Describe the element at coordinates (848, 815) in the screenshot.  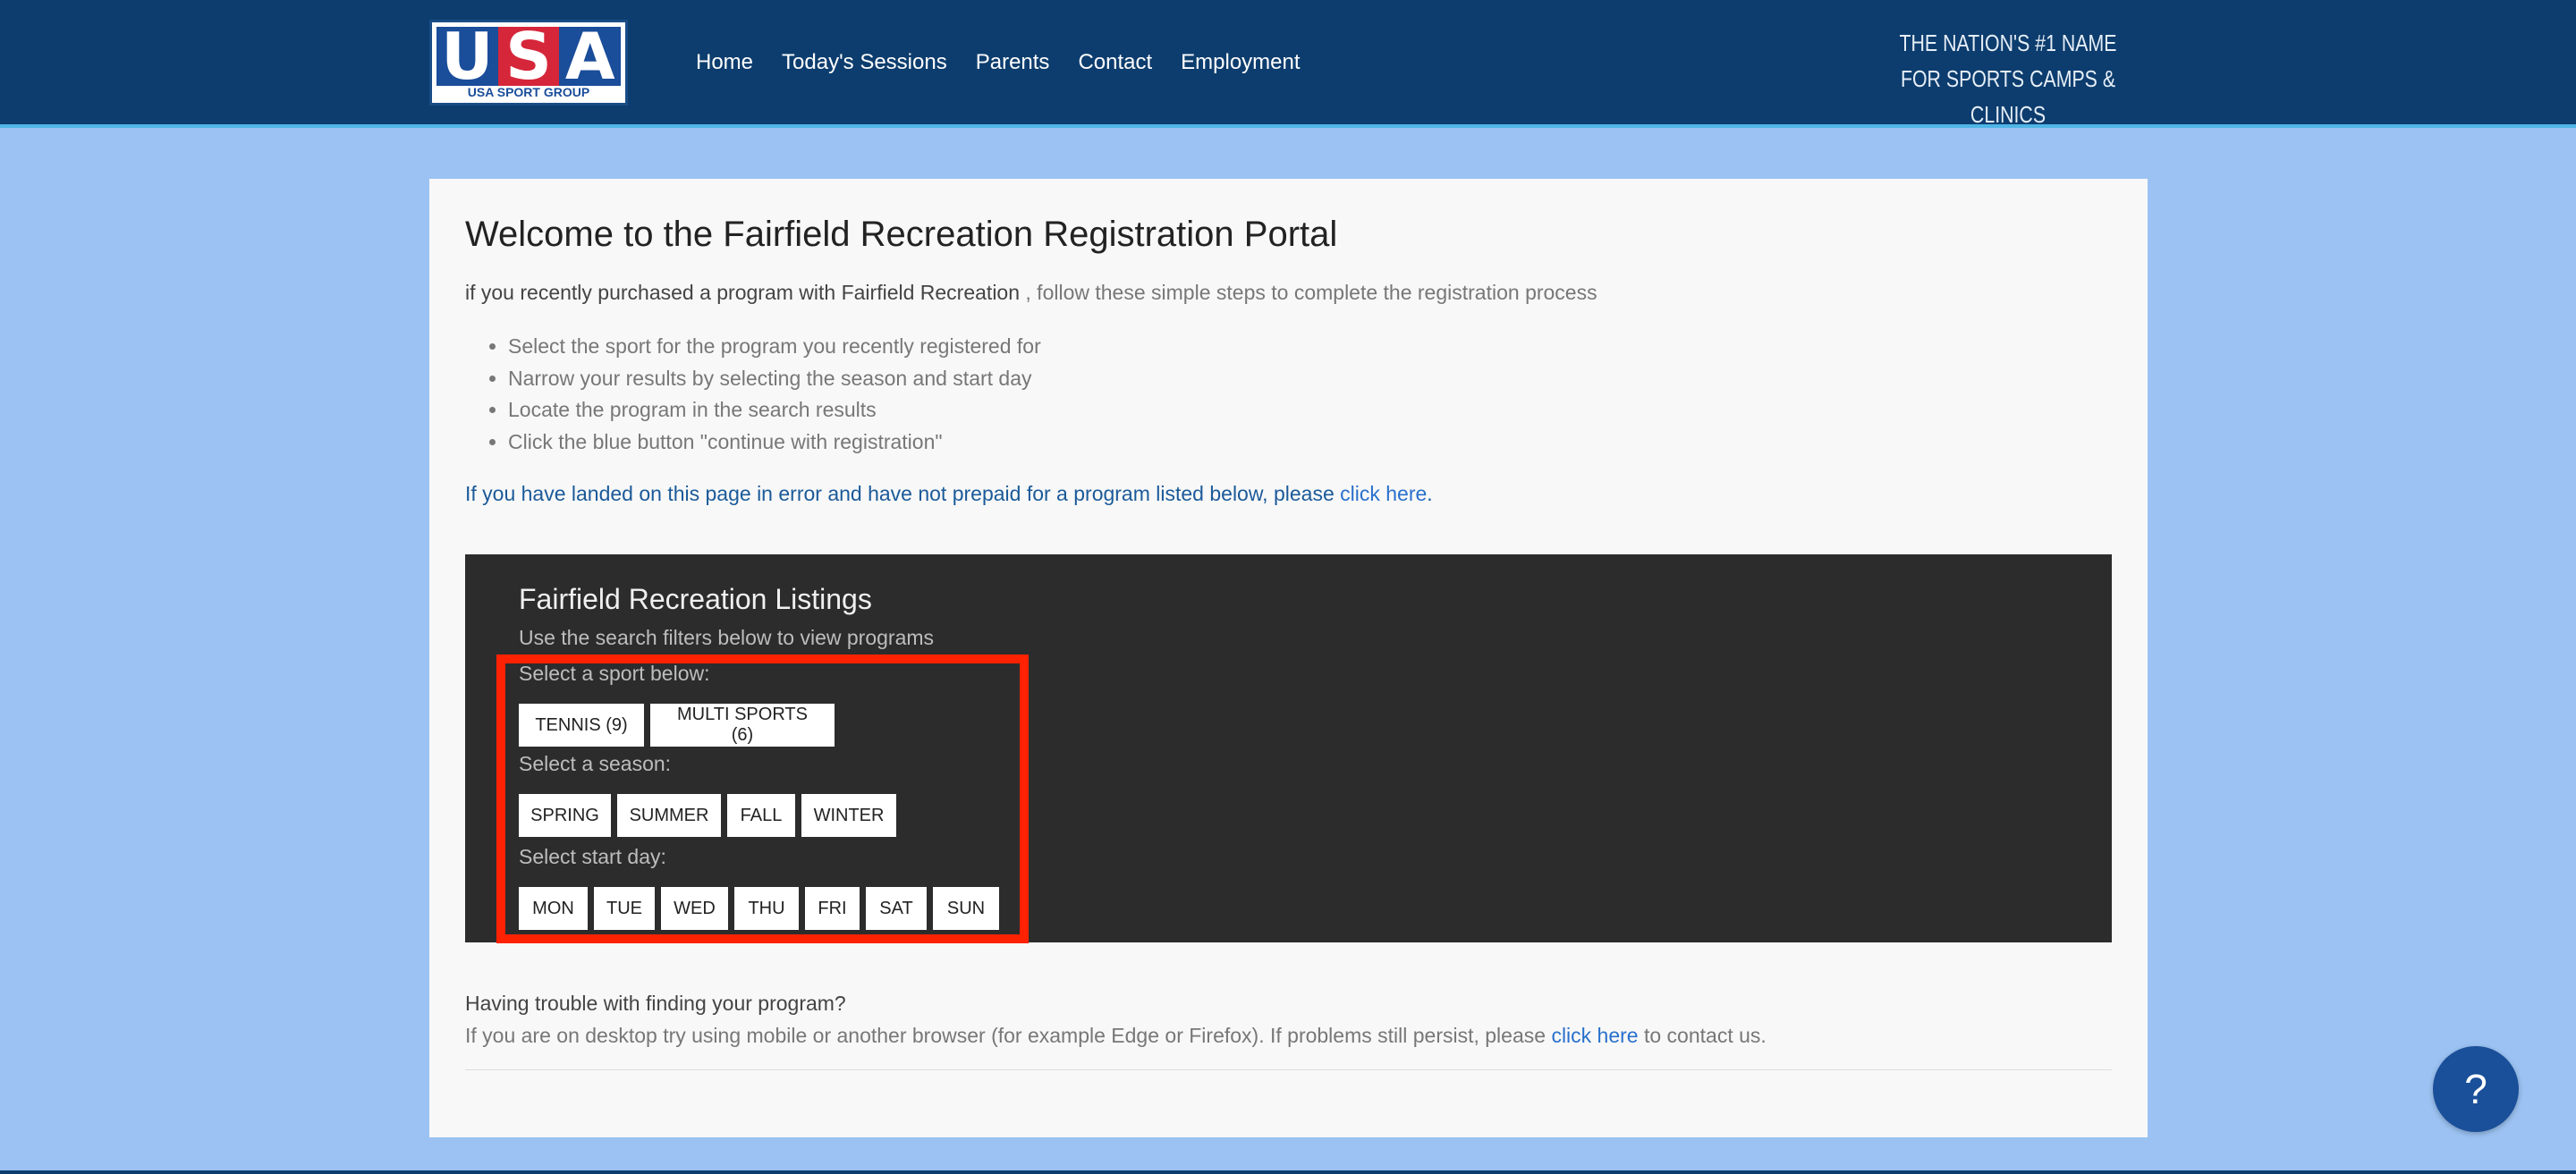
I see `season-button-winter: WINTER` at that location.